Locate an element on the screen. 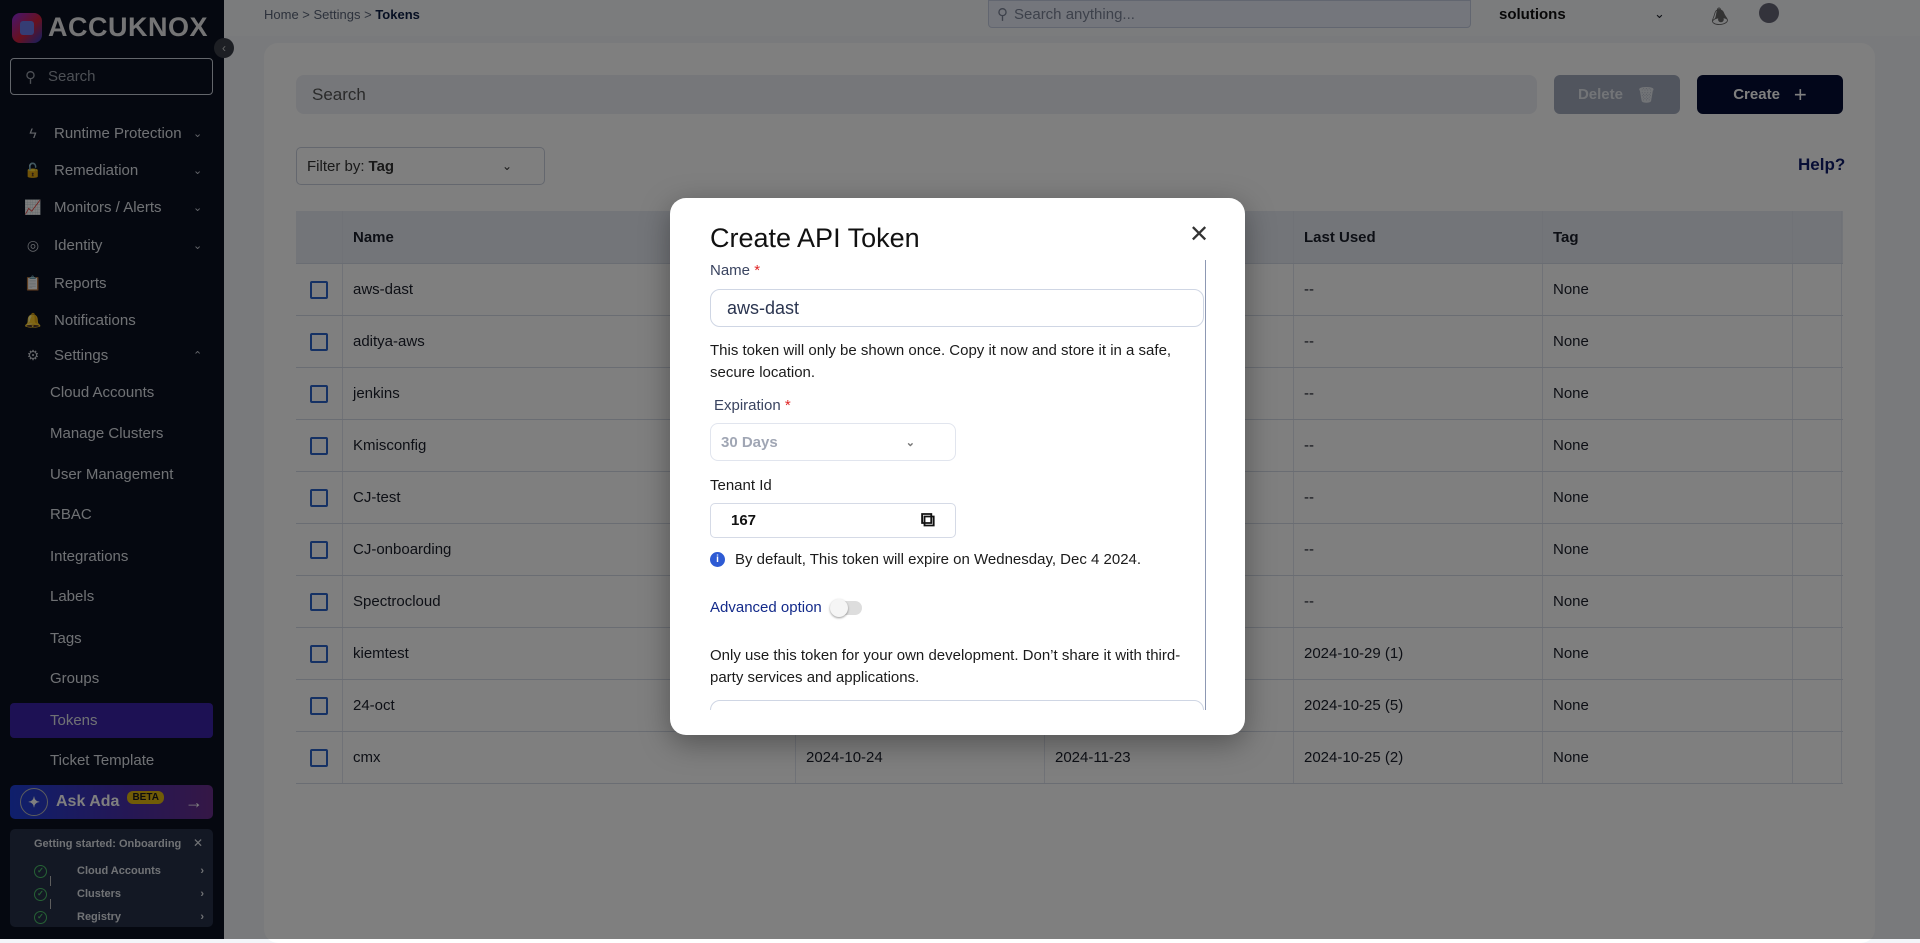 The height and width of the screenshot is (943, 1920). tenant-id-label: Tenant Id is located at coordinates (741, 485).